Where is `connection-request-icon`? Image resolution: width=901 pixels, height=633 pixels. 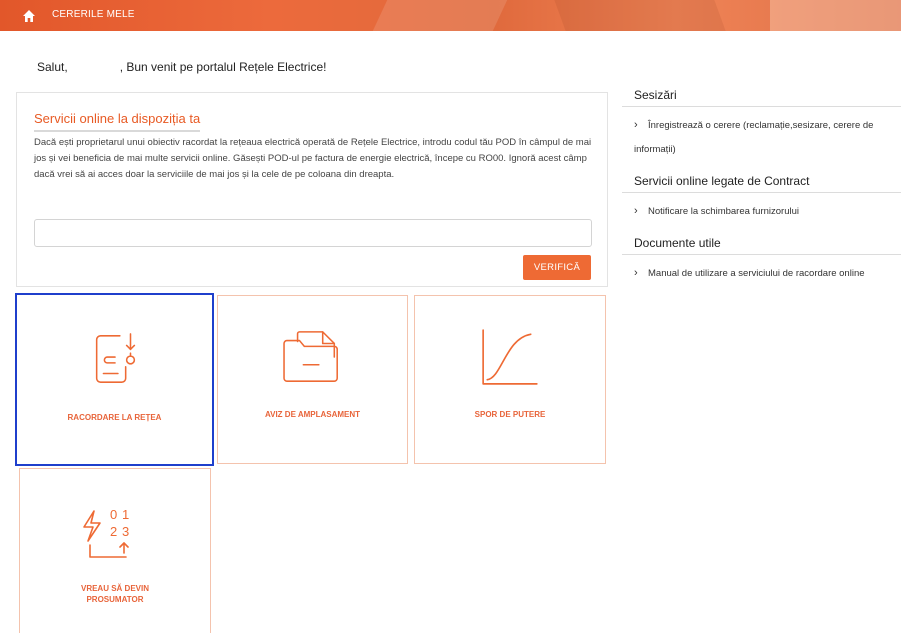 connection-request-icon is located at coordinates (115, 358).